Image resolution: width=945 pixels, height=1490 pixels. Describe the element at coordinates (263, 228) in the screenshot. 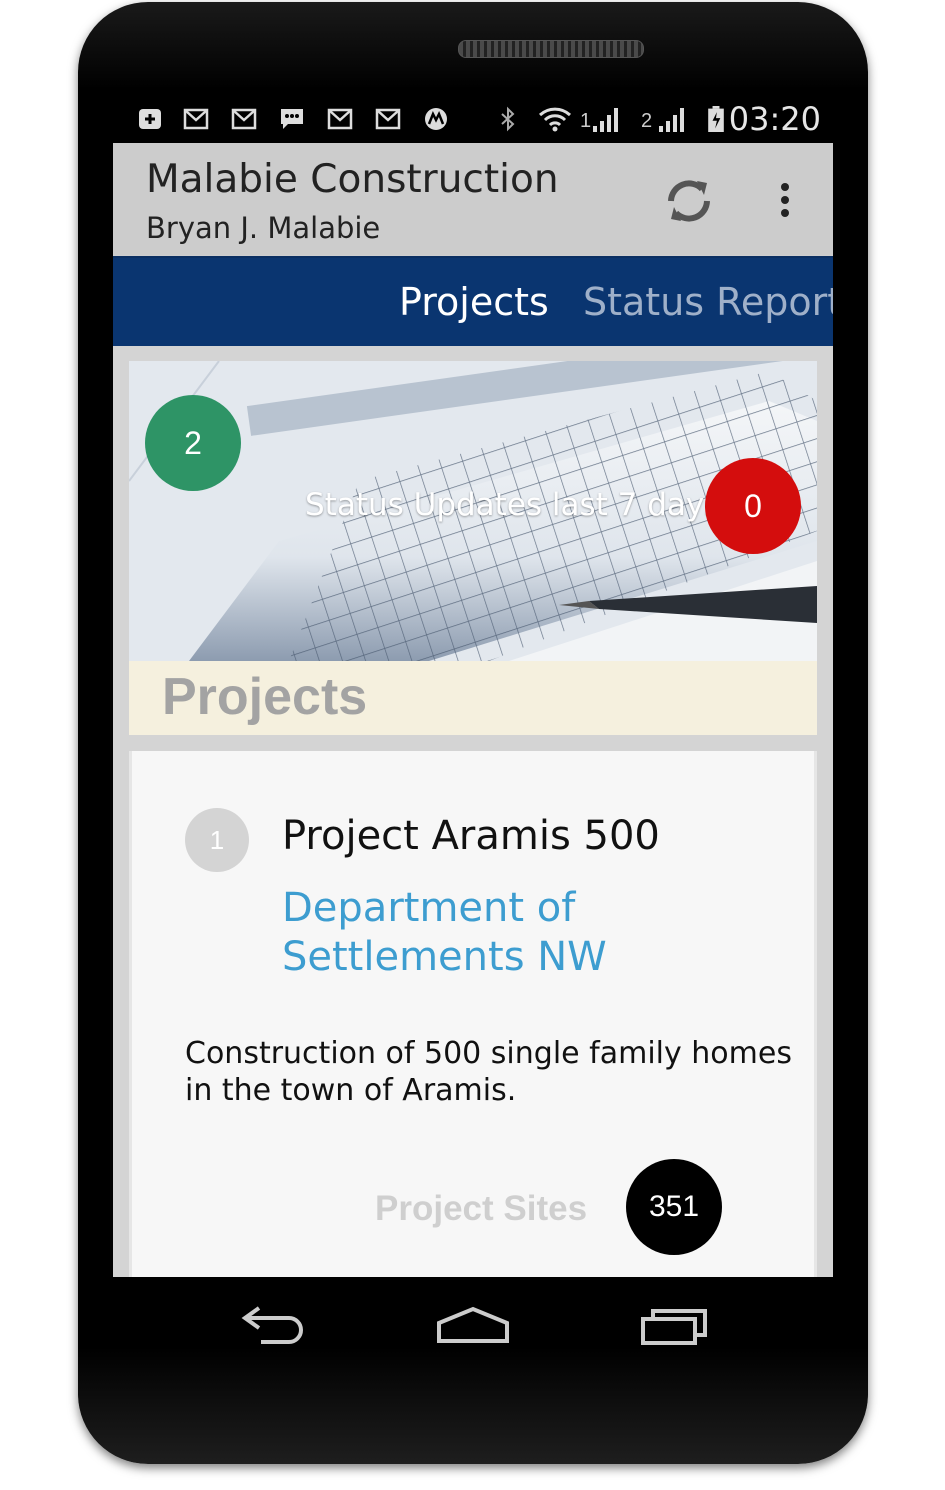

I see `app-subtitle: Bryan J. Malabie` at that location.